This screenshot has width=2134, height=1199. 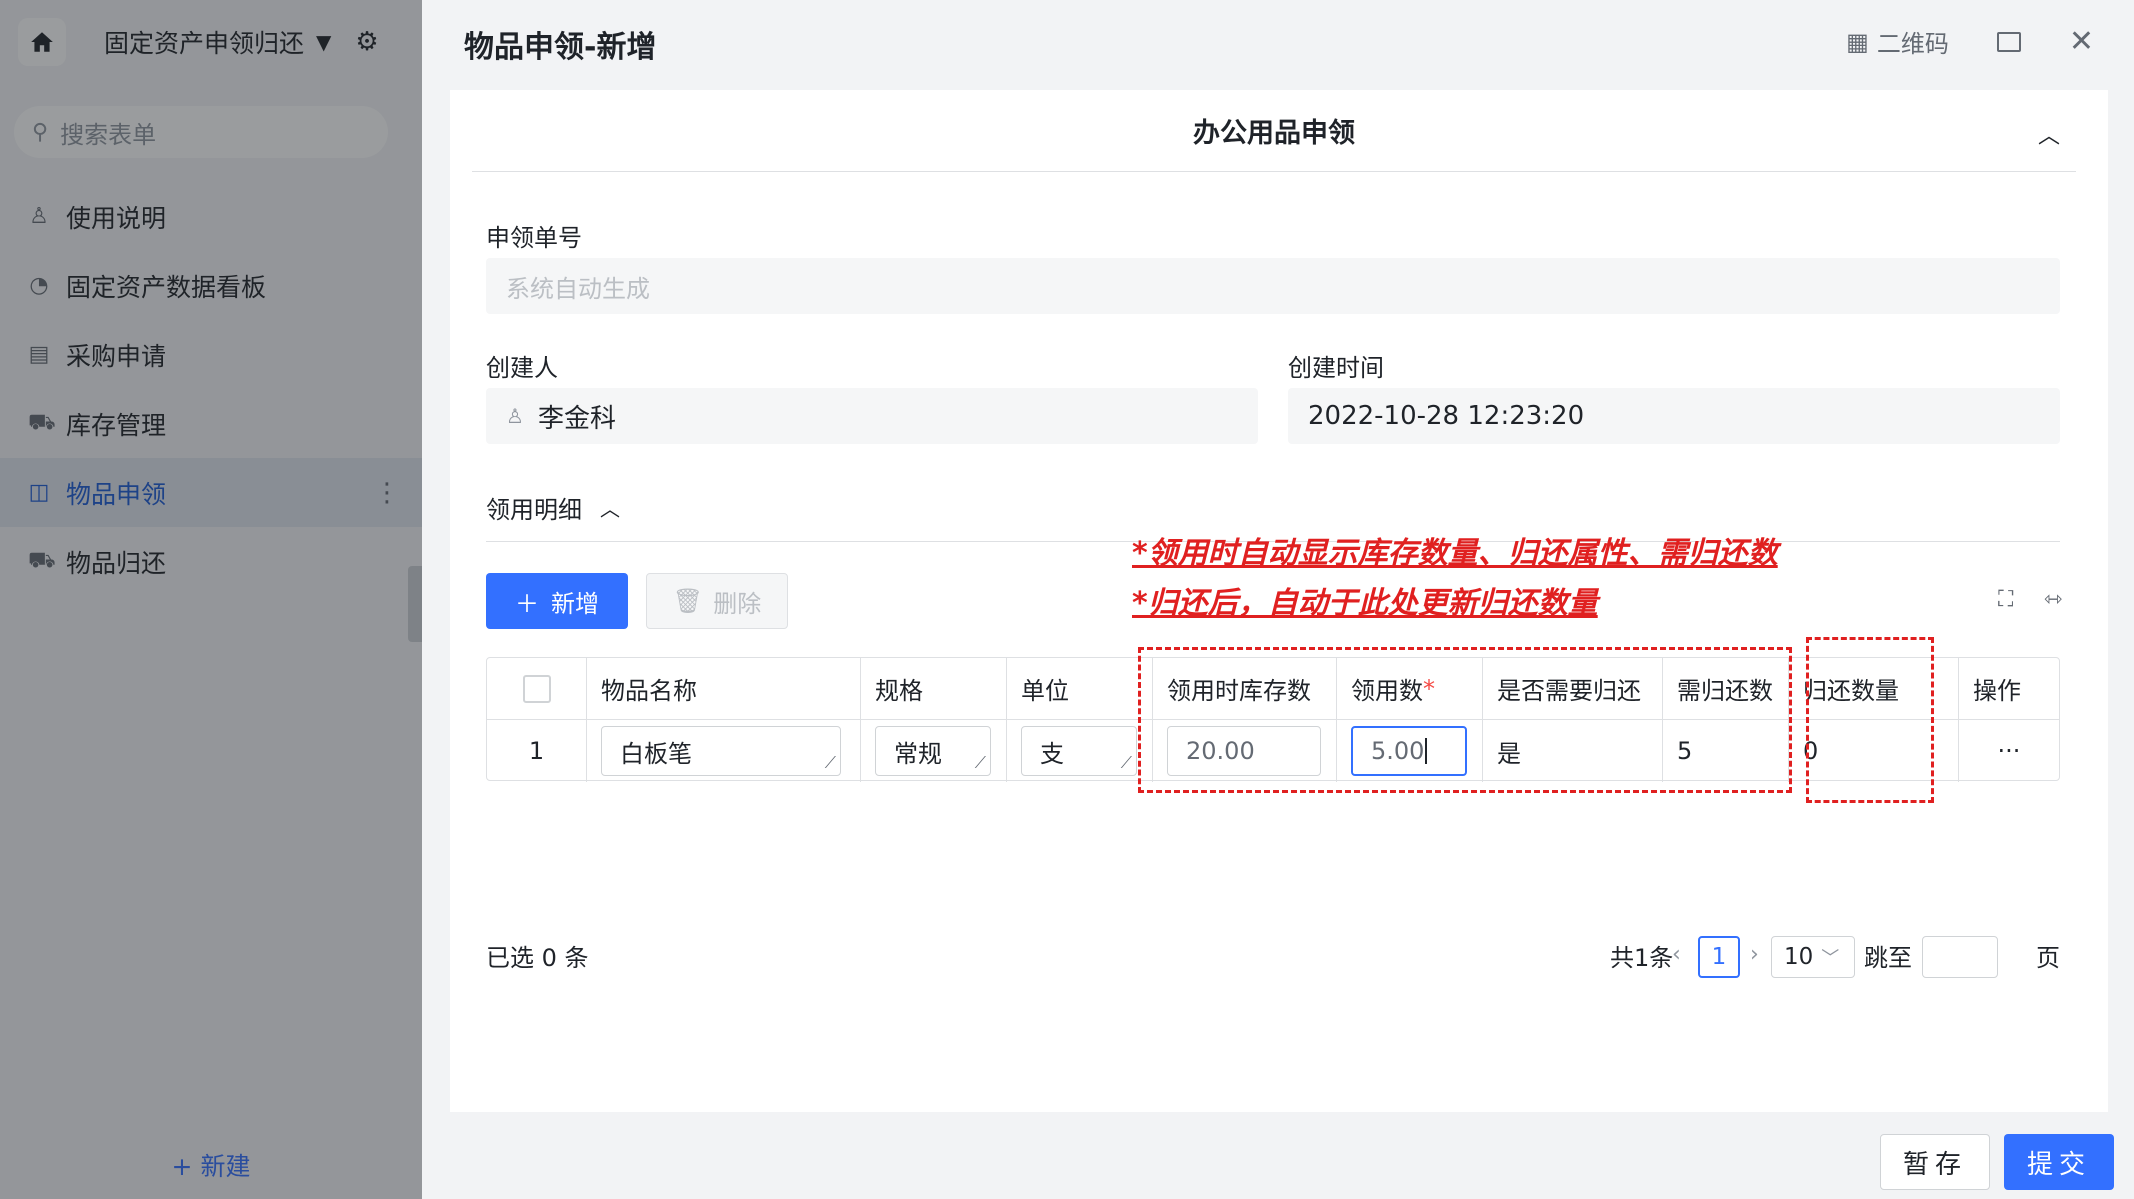 I want to click on created-time-label: 创建时间, so click(x=1336, y=368).